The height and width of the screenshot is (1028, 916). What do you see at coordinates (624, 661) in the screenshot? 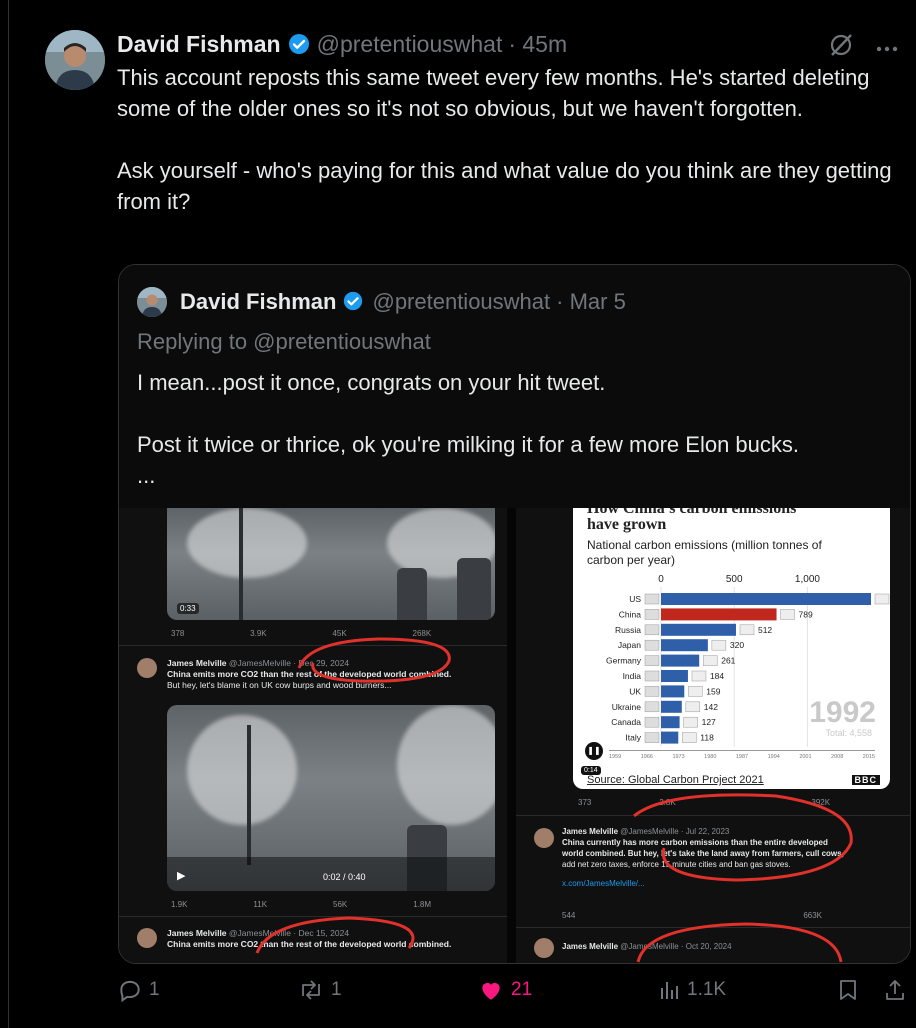
I see `category-label: Germany` at bounding box center [624, 661].